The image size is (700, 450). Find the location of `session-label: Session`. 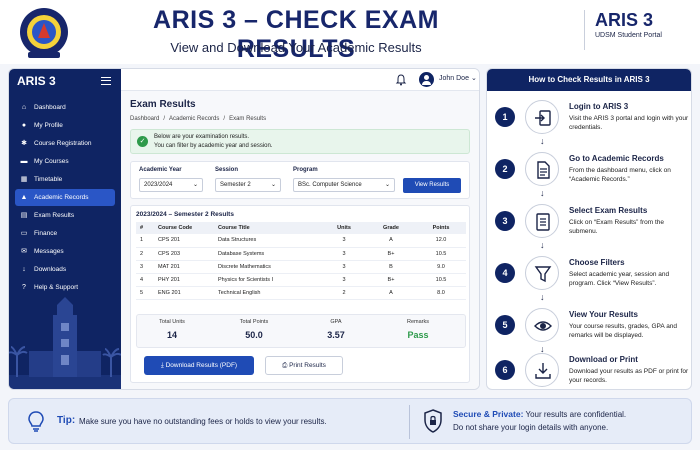

session-label: Session is located at coordinates (227, 170).